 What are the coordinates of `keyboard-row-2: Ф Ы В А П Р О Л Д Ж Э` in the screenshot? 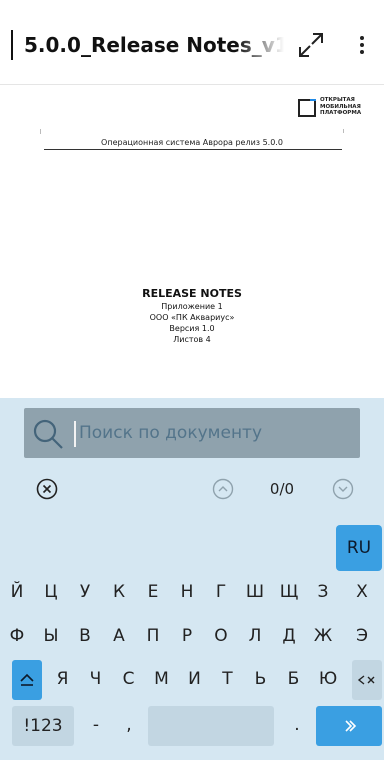 It's located at (192, 636).